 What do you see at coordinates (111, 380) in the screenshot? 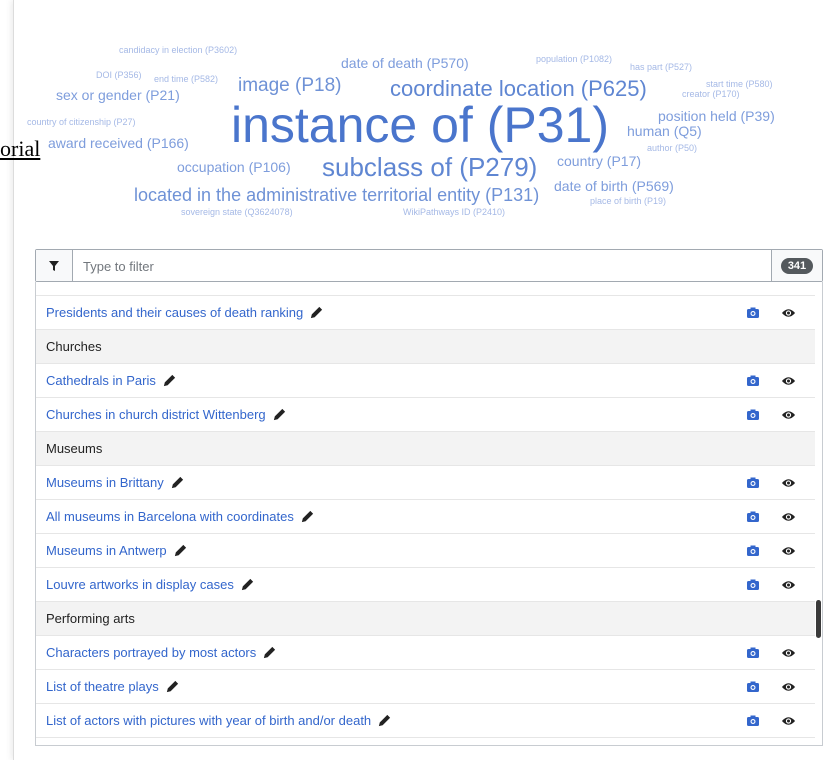
I see `query-link: Cathedrals in Paris` at bounding box center [111, 380].